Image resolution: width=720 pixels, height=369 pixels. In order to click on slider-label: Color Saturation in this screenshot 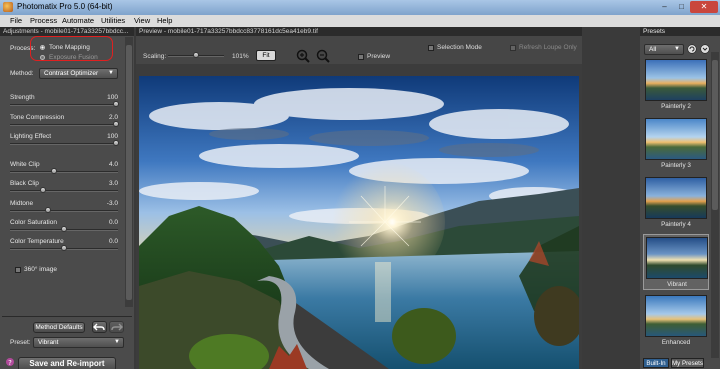, I will do `click(33, 222)`.